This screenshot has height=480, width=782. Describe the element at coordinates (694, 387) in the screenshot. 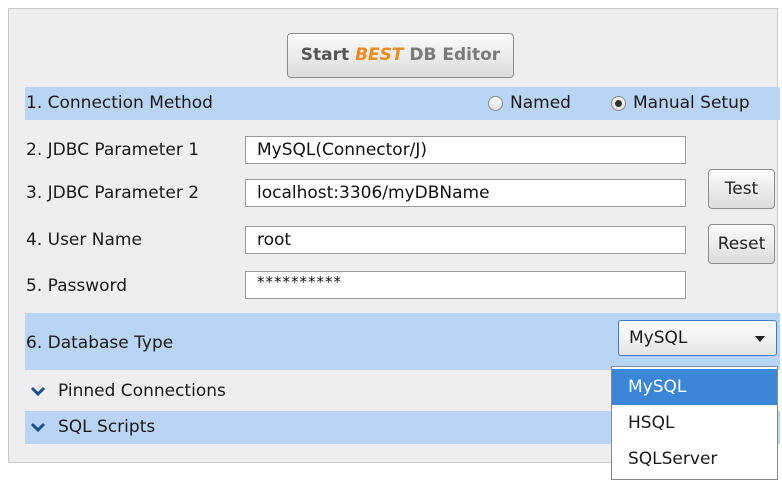

I see `dropdown-option-mysql: MySQL` at that location.